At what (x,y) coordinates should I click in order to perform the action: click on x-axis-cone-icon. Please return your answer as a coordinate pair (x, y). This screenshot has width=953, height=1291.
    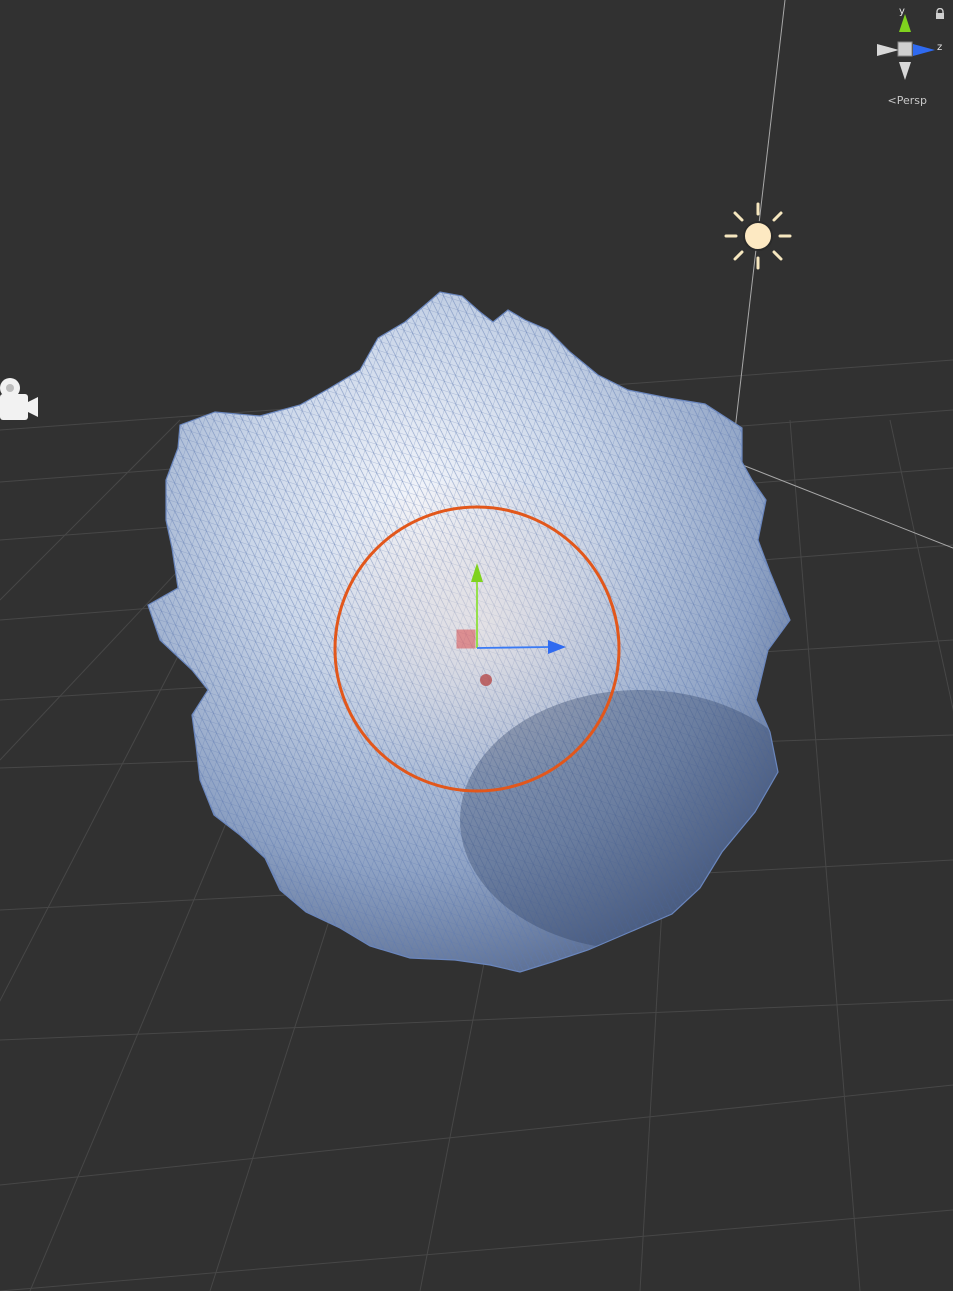
    Looking at the image, I should click on (888, 50).